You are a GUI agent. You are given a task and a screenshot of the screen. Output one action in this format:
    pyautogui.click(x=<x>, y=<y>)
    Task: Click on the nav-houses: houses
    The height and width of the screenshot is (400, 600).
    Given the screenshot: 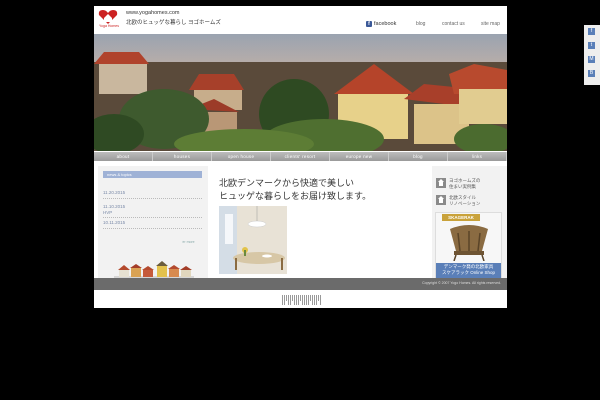 What is the action you would take?
    pyautogui.click(x=182, y=156)
    